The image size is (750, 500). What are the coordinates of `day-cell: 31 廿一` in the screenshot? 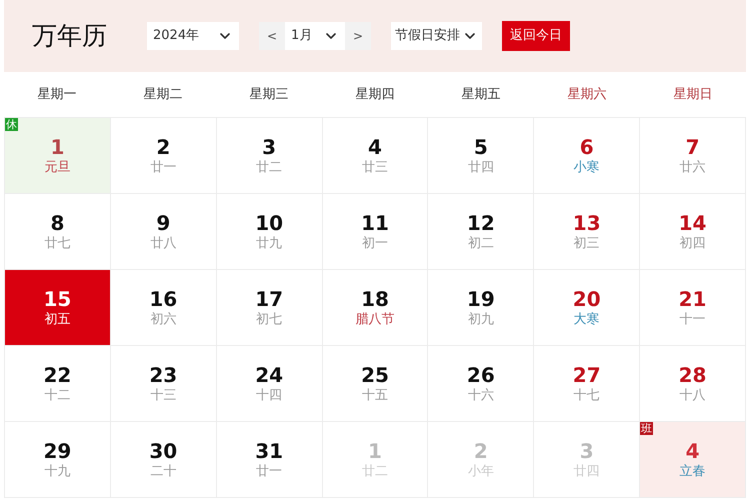 It's located at (269, 460).